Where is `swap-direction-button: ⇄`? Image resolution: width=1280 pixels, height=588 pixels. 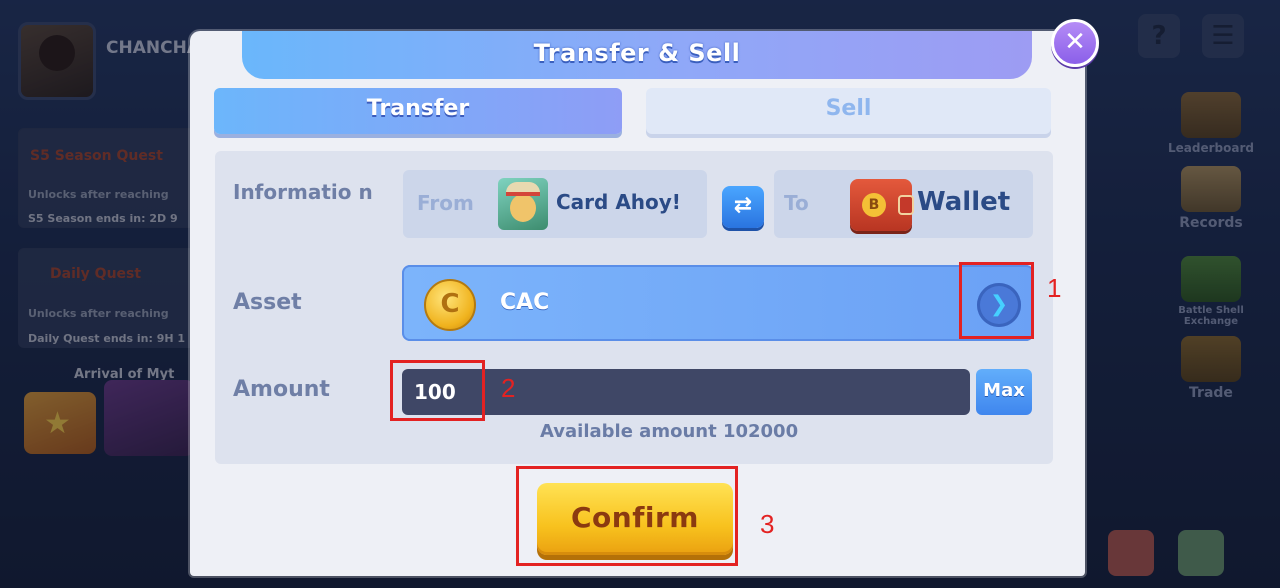 swap-direction-button: ⇄ is located at coordinates (743, 207).